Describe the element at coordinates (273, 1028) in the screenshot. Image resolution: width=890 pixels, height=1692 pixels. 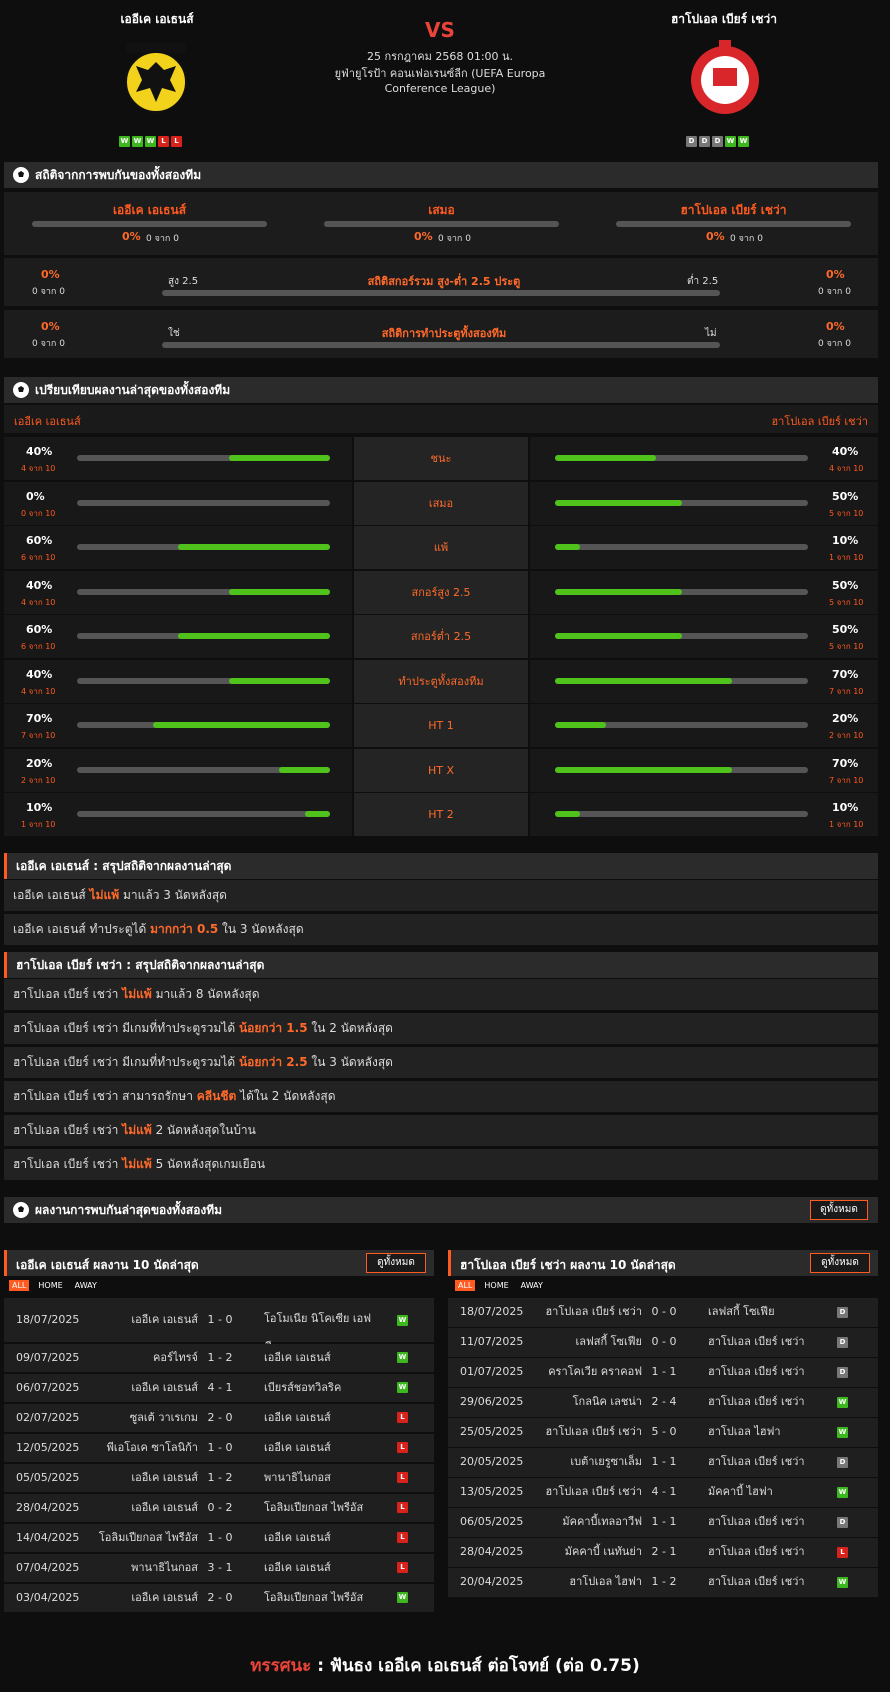
I see `summary-highlight: น้อยกว่า 1.5` at that location.